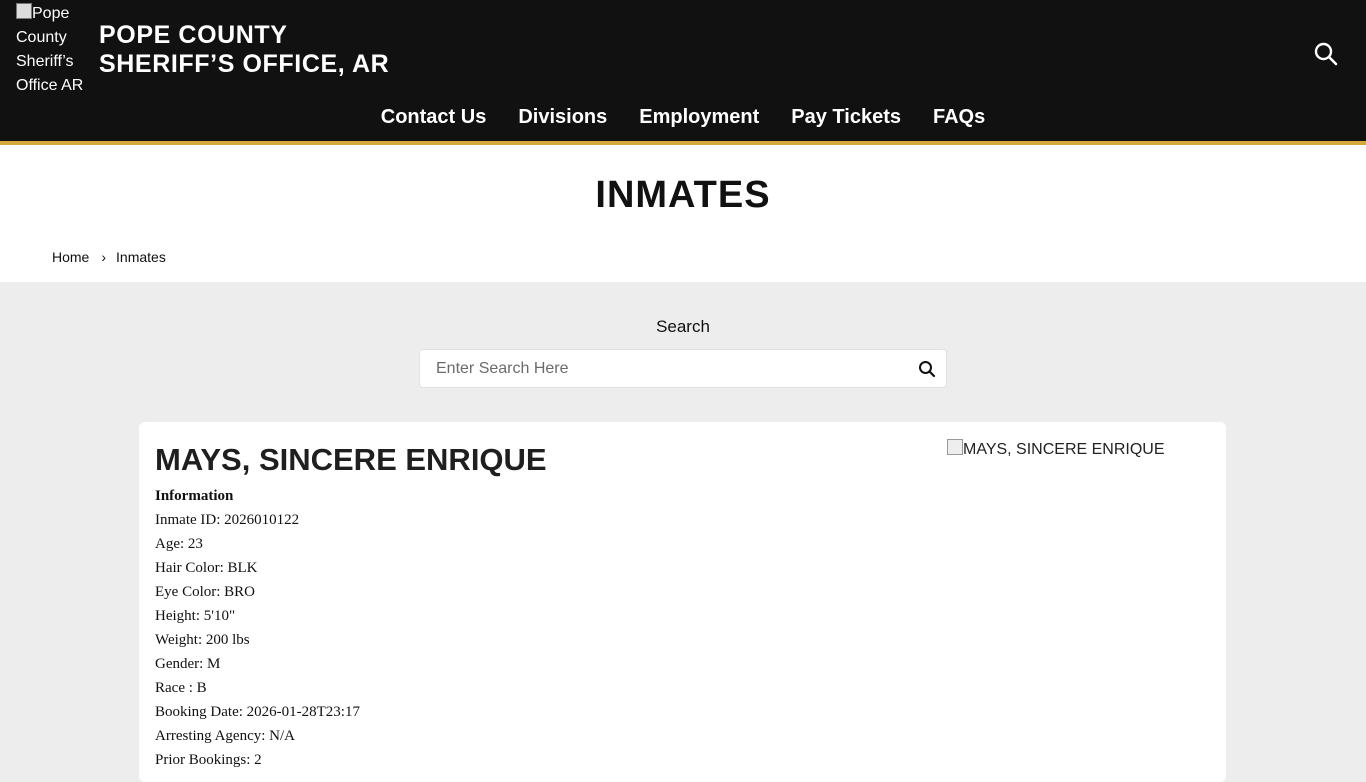 This screenshot has width=1366, height=782. I want to click on info-hair-color: Hair Color: BLK, so click(206, 568).